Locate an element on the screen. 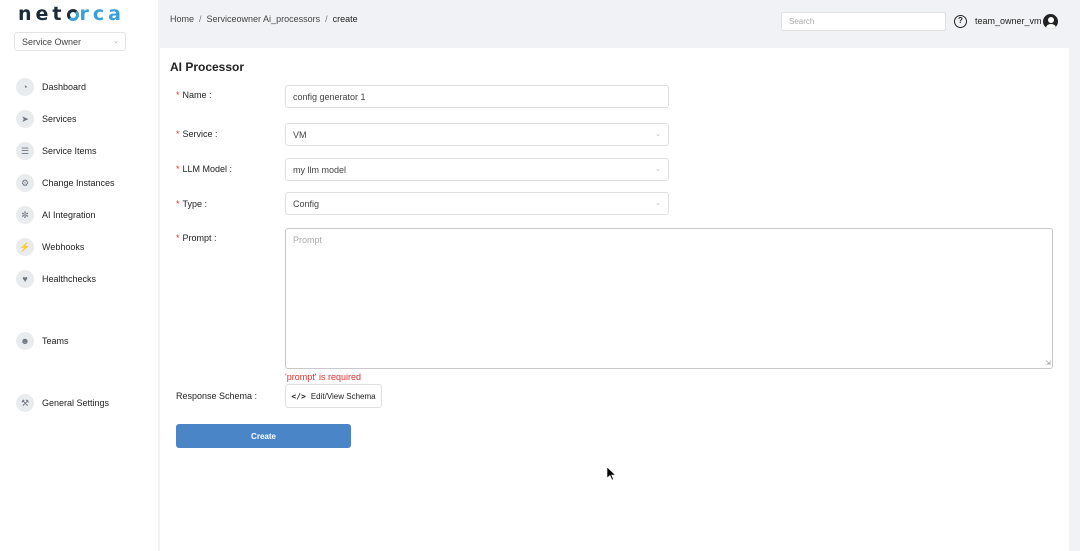 The height and width of the screenshot is (551, 1080). service-label-text: Service is located at coordinates (197, 134).